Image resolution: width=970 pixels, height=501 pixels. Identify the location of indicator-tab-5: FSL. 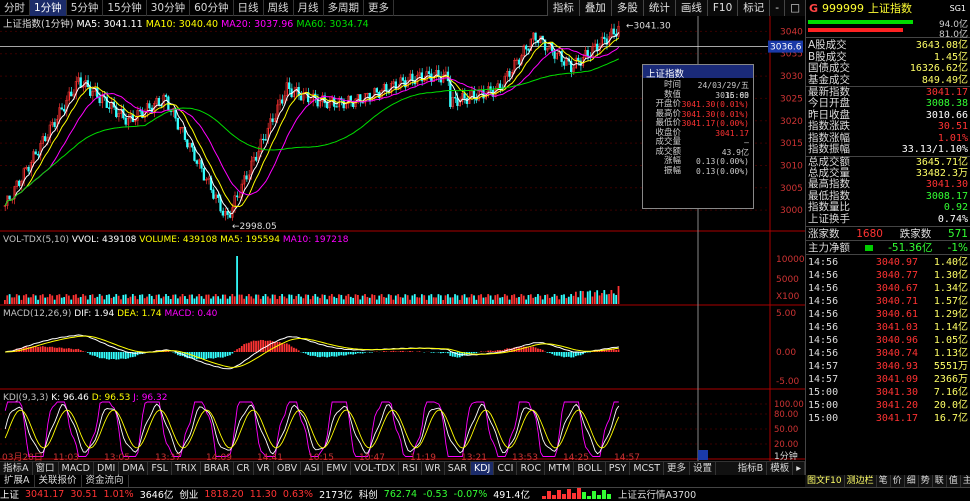
(160, 468).